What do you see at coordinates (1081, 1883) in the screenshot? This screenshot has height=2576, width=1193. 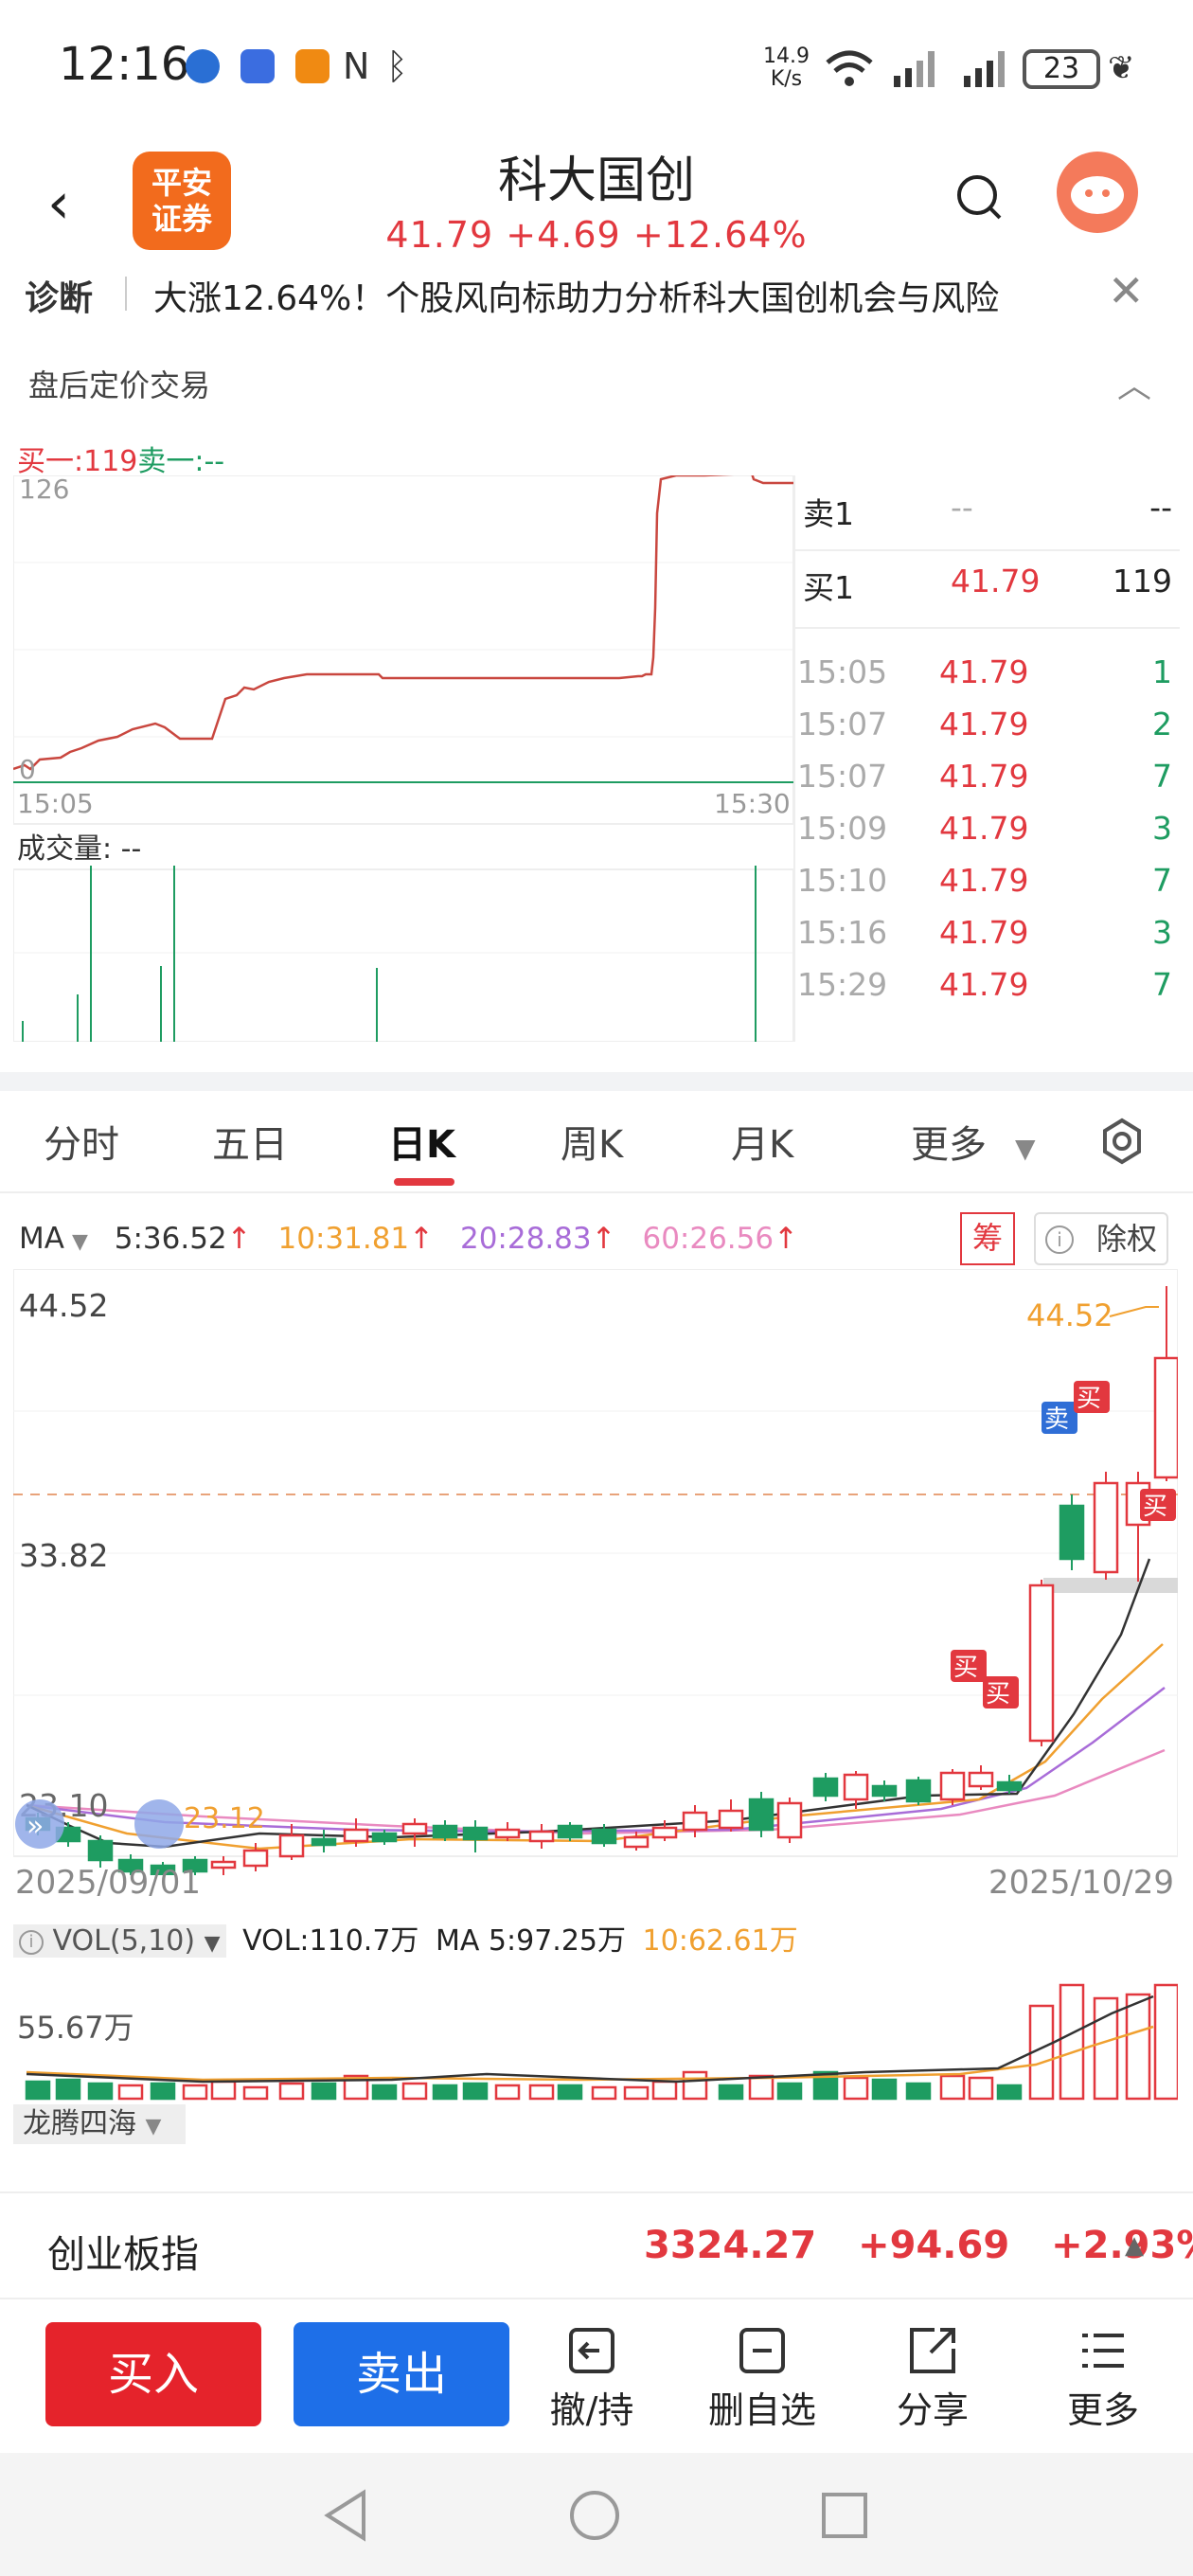 I see `date-end: 2025/10/29` at bounding box center [1081, 1883].